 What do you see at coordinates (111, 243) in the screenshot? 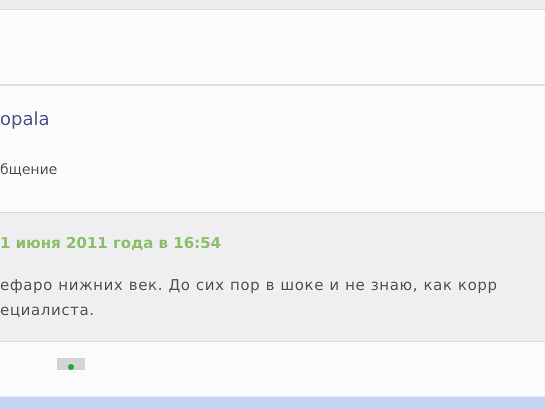
I see `post-date: 1 июня 2011 года в 16:54` at bounding box center [111, 243].